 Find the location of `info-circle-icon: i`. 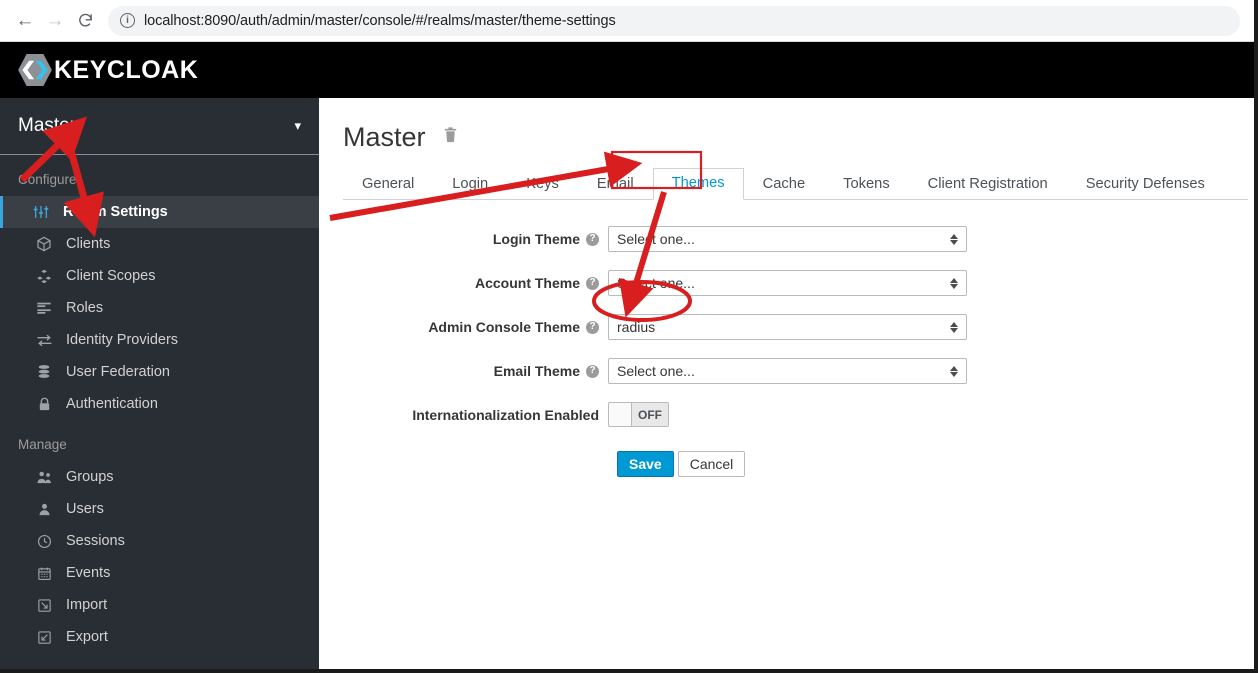

info-circle-icon: i is located at coordinates (127, 20).